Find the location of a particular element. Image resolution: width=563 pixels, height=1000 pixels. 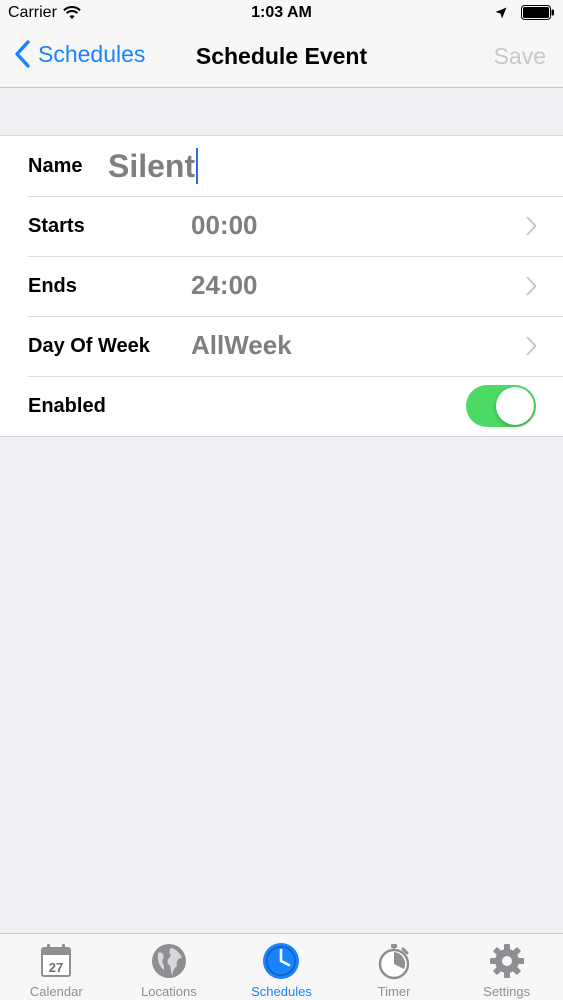

day-of-week-row: Day Of Week AllWeek is located at coordinates (281, 346).